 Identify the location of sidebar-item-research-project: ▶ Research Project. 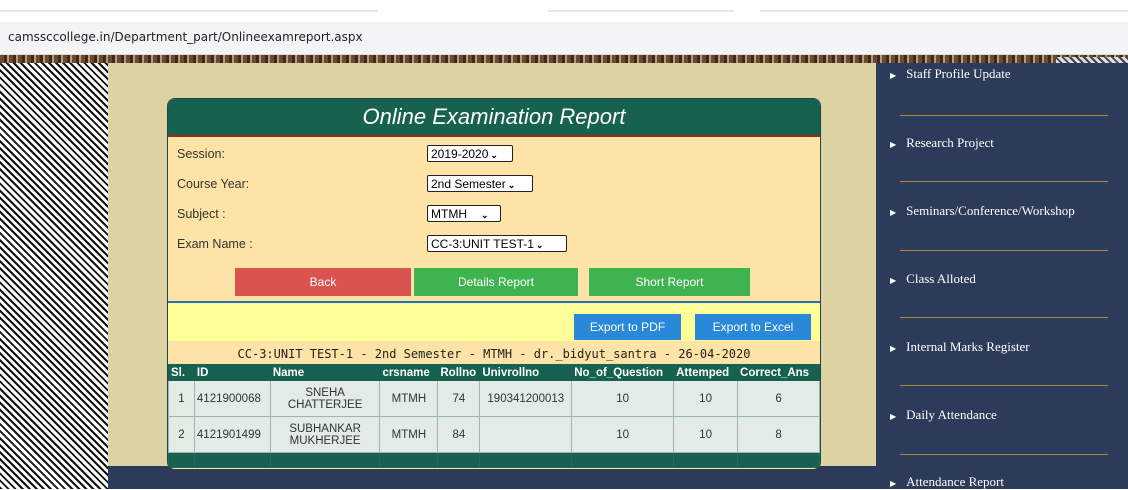
(942, 143).